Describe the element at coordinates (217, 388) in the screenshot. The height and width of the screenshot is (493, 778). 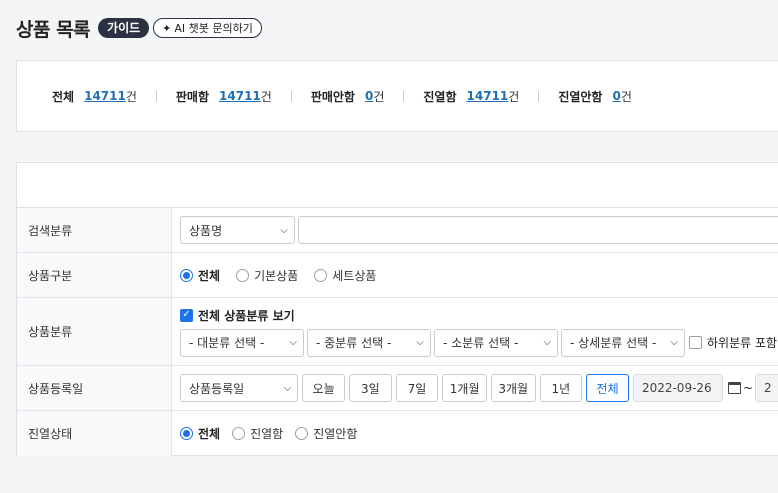
I see `select-value: 상품등록일` at that location.